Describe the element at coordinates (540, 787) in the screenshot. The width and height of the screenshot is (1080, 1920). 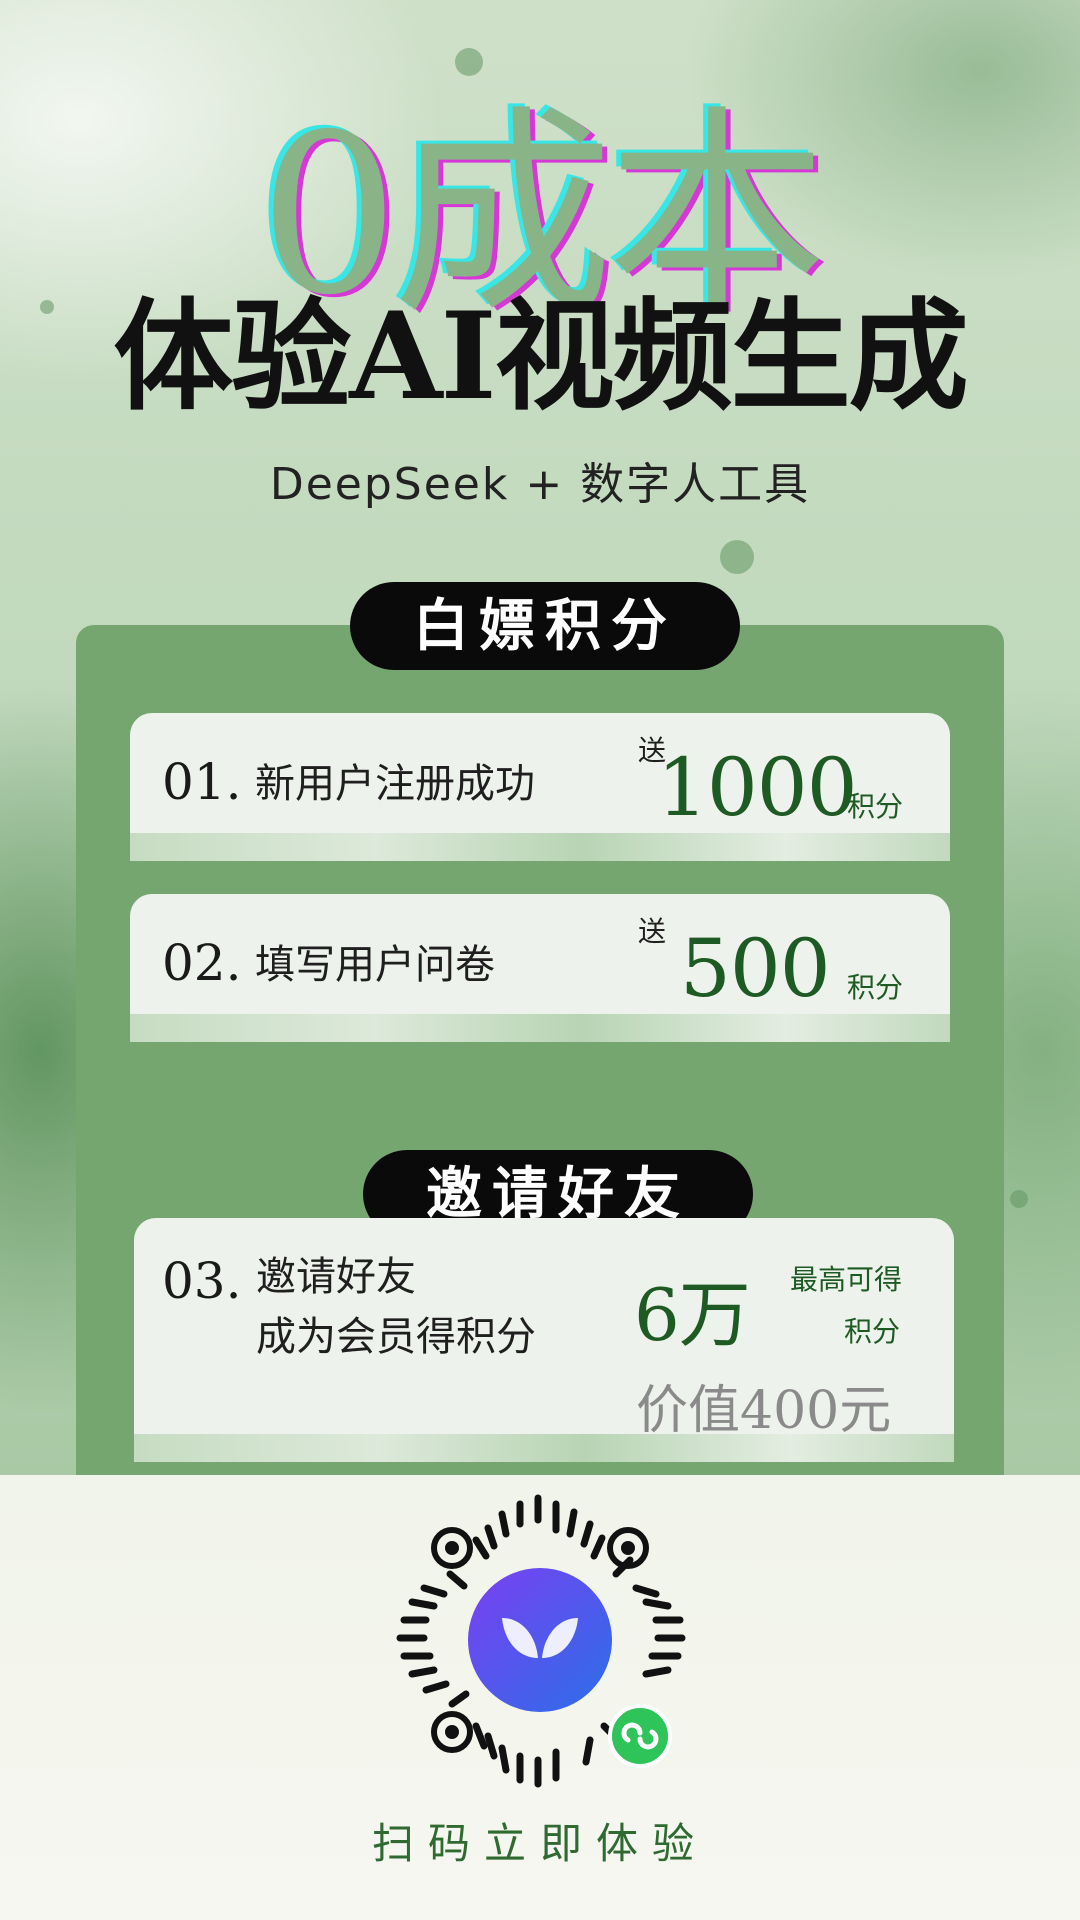
I see `reward-card-register: 01. 新用户注册成功 送 1000 积分` at that location.